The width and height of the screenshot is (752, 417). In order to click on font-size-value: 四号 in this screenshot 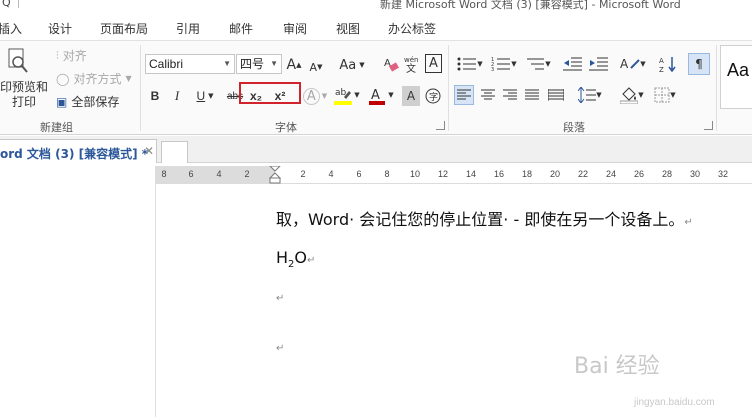, I will do `click(252, 64)`.